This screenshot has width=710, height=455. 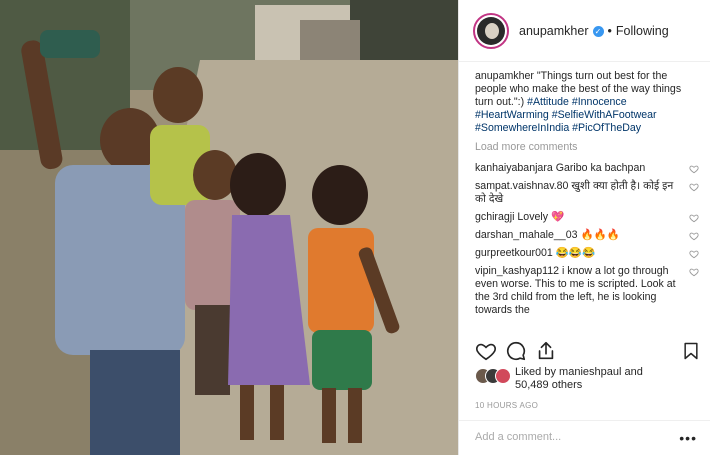 What do you see at coordinates (575, 253) in the screenshot?
I see `comment-text: 😂😂😂` at bounding box center [575, 253].